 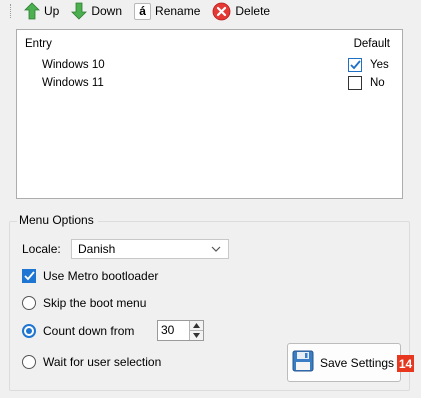 I want to click on menu-options-title: Menu Options, so click(x=57, y=220).